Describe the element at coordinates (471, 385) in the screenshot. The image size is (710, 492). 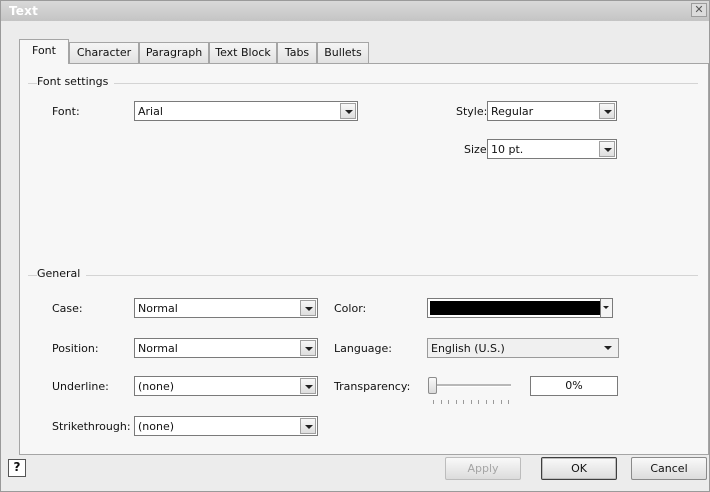
I see `slider-track` at that location.